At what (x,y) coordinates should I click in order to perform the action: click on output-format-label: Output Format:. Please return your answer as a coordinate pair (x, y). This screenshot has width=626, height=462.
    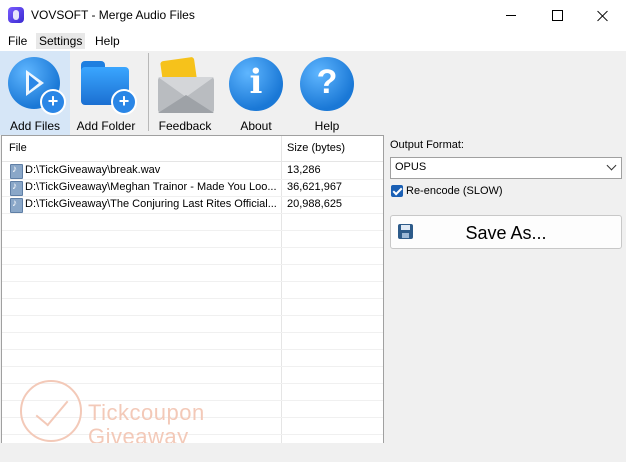
    Looking at the image, I should click on (427, 145).